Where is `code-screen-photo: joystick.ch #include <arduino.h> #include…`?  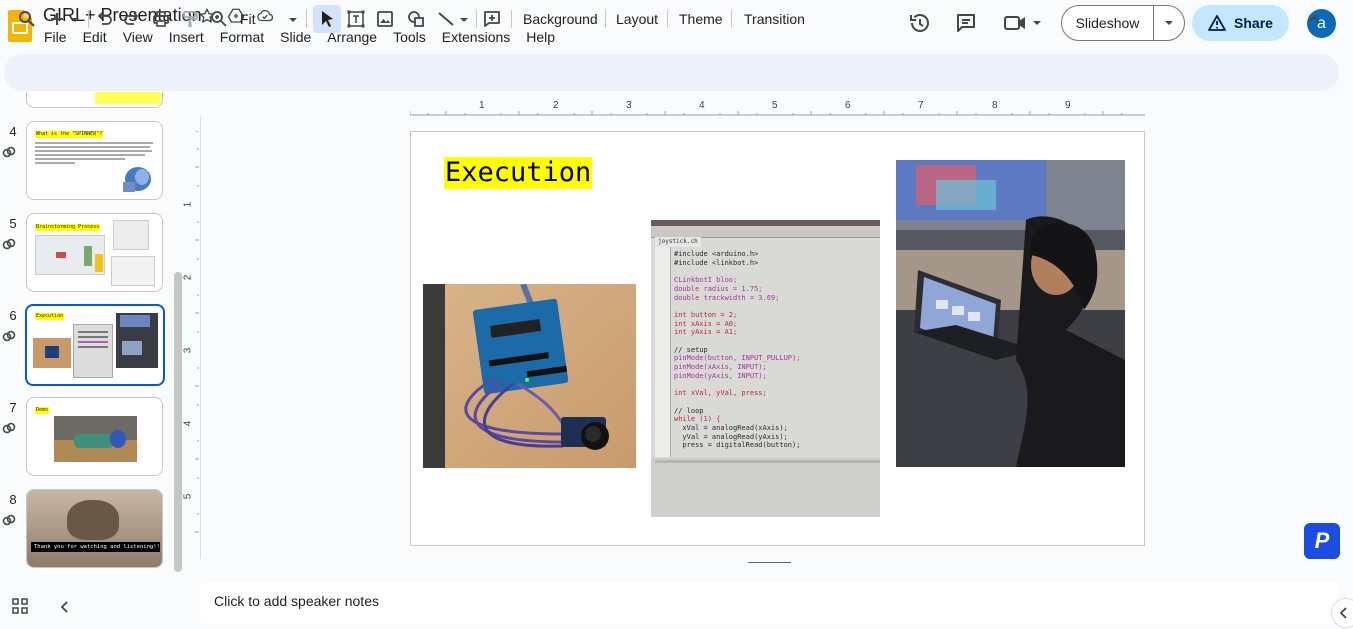
code-screen-photo: joystick.ch #include <arduino.h> #include… is located at coordinates (765, 368).